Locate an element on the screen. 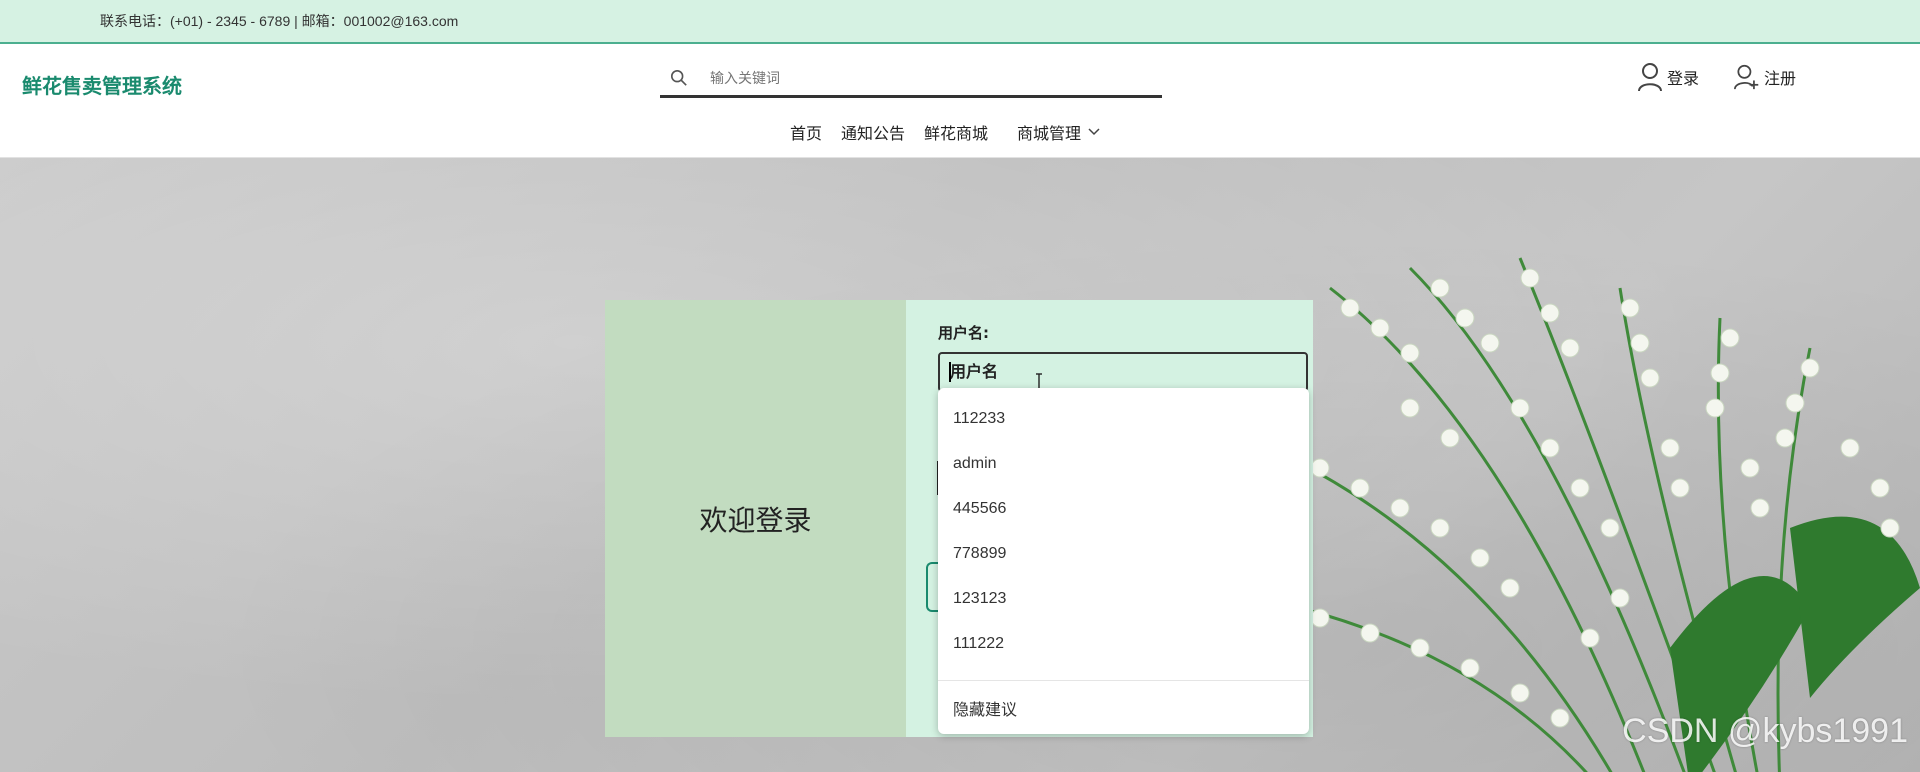 The image size is (1920, 772). watermark: CSDN @kybs1991 is located at coordinates (1765, 731).